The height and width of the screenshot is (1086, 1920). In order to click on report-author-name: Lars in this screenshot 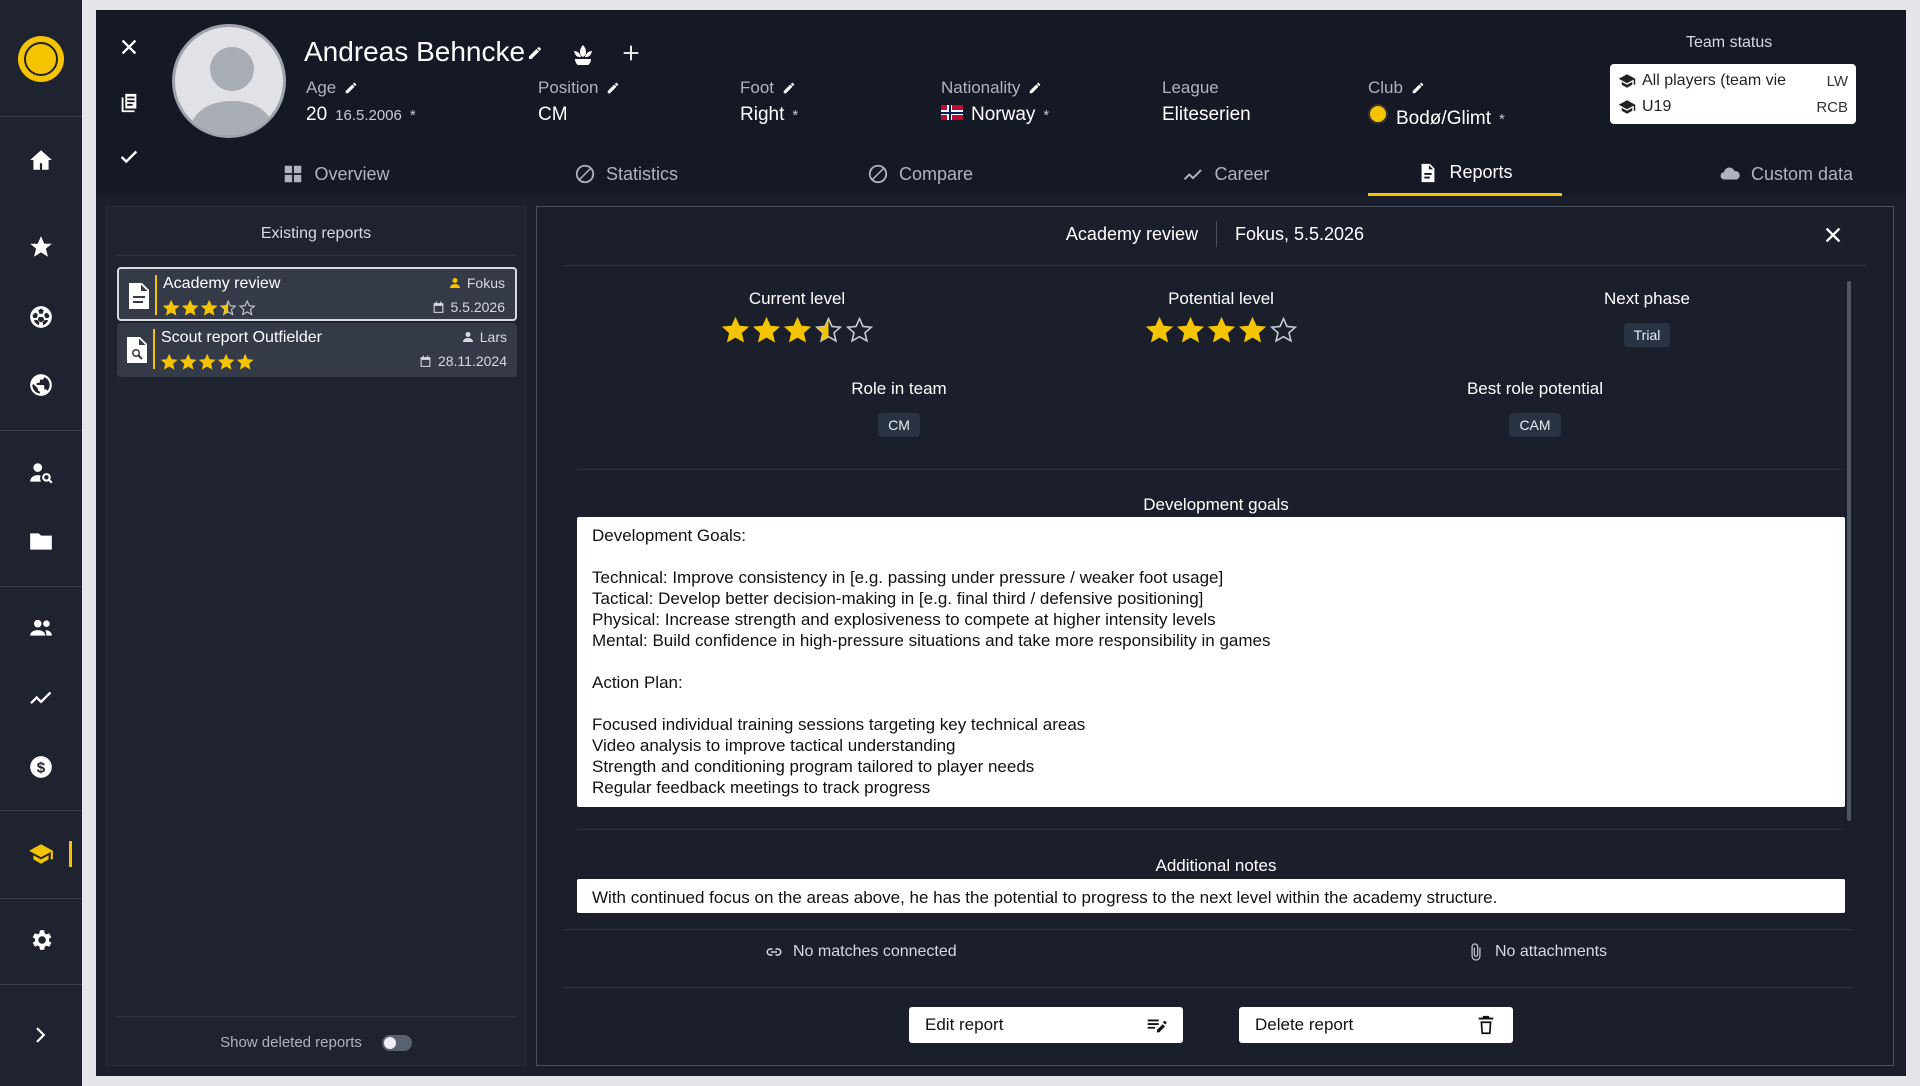, I will do `click(493, 337)`.